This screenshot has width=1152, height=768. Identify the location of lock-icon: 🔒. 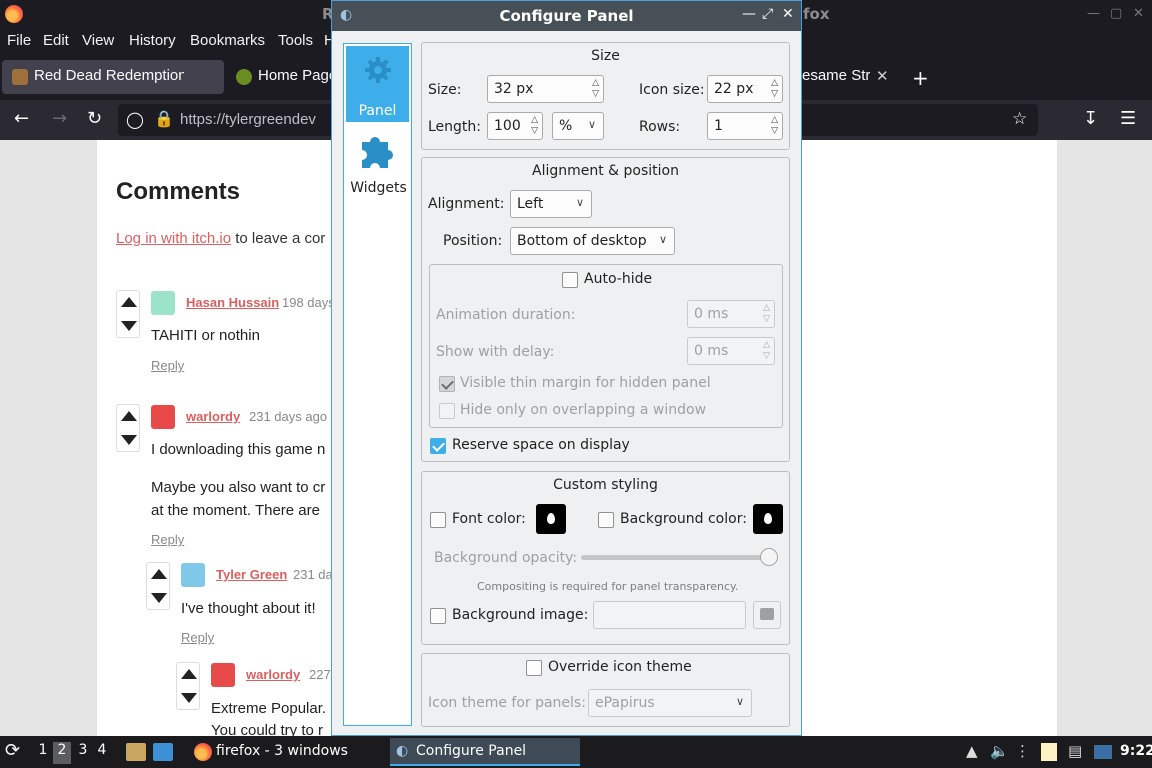
(164, 118).